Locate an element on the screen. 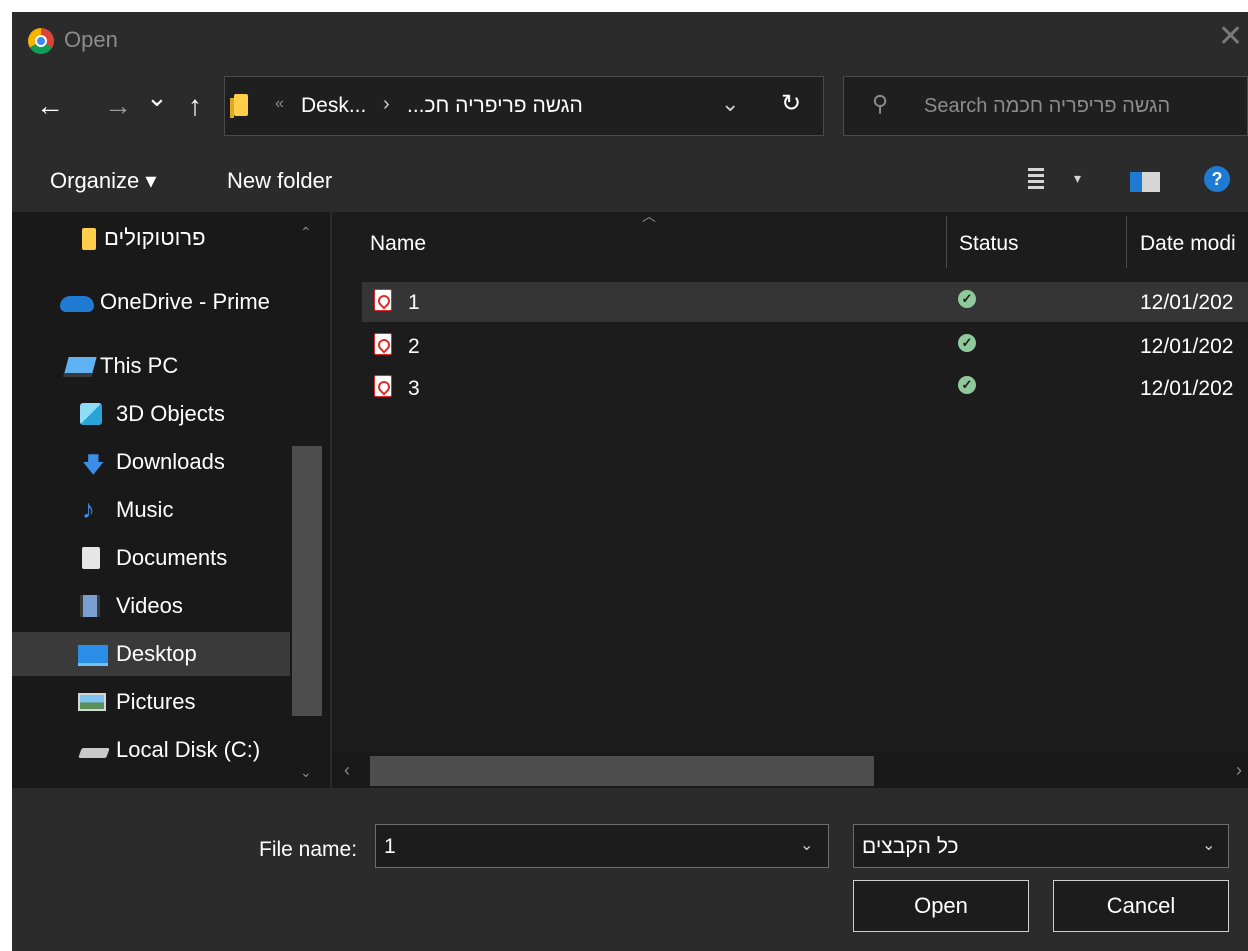  address-overflow-icon: « is located at coordinates (279, 104).